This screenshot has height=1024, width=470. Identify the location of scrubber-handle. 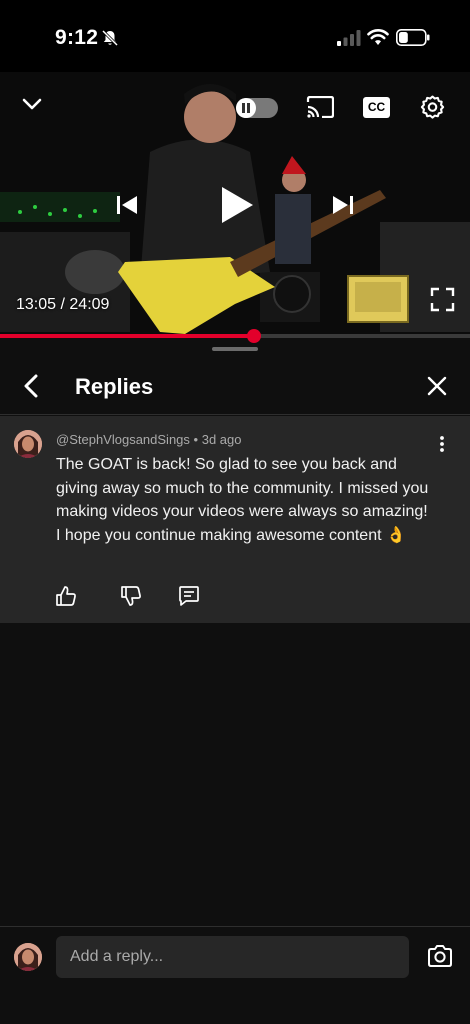
(253, 336).